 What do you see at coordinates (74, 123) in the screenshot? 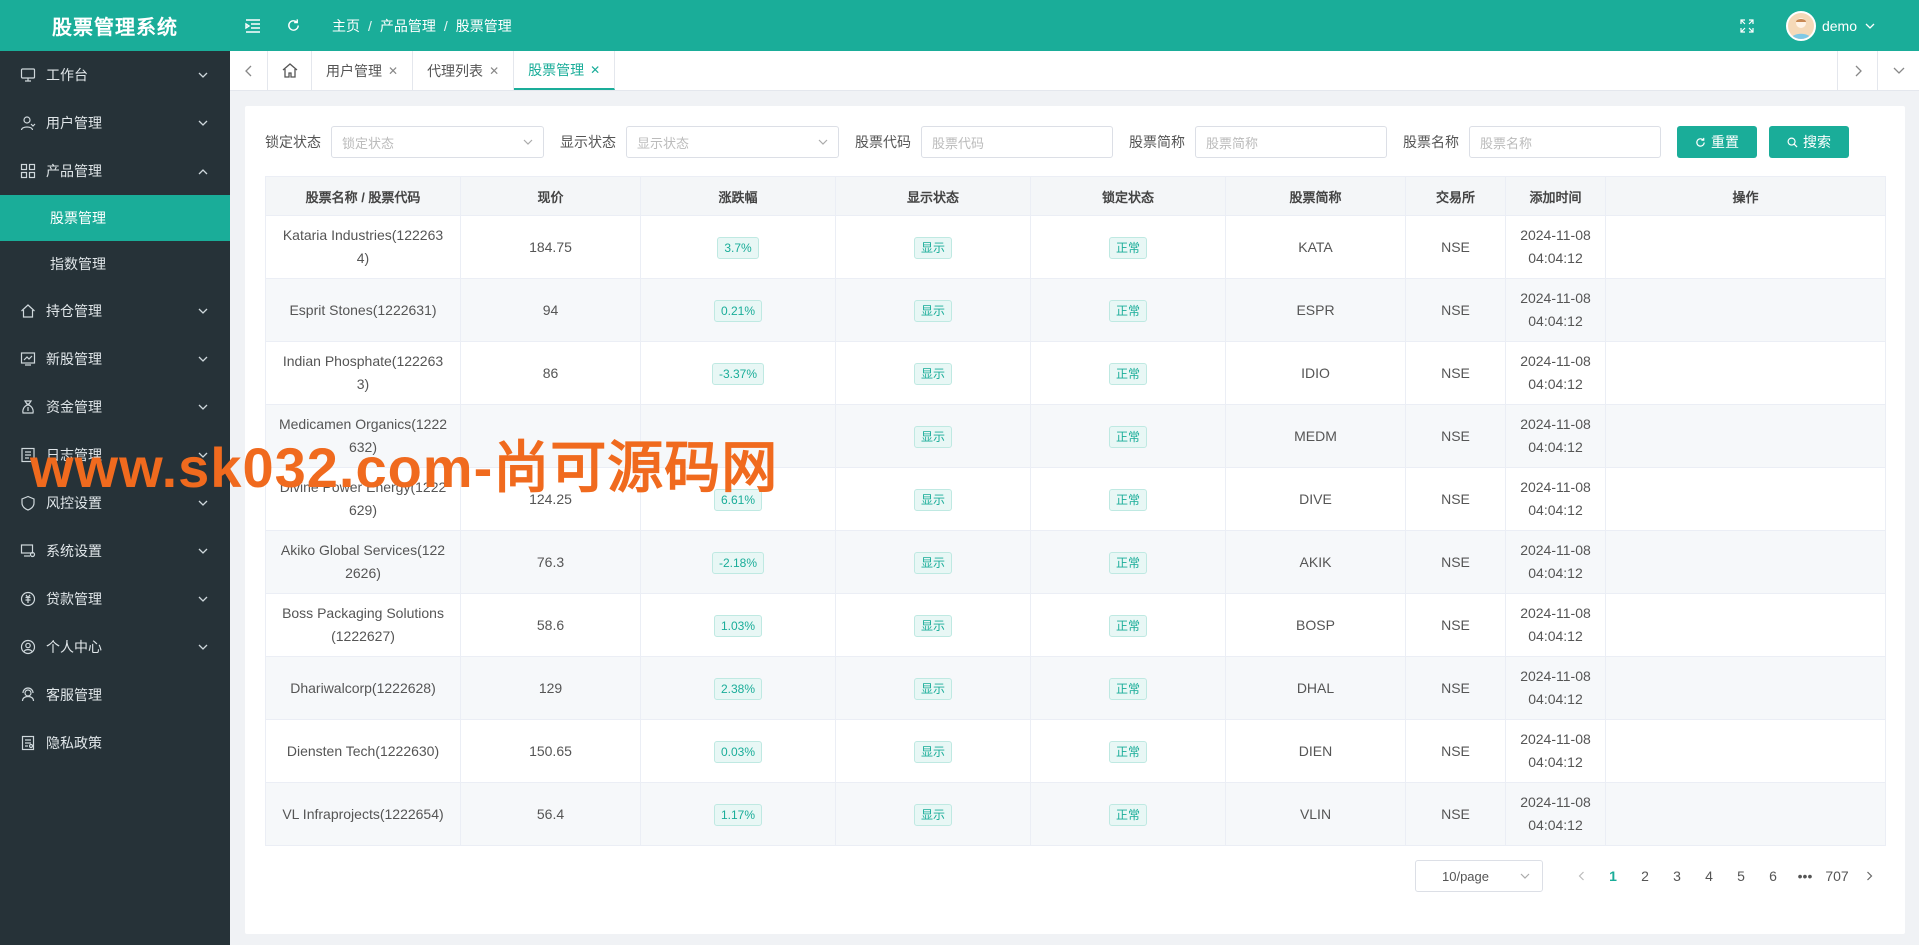
I see `sidebar-item-label: 用户管理` at bounding box center [74, 123].